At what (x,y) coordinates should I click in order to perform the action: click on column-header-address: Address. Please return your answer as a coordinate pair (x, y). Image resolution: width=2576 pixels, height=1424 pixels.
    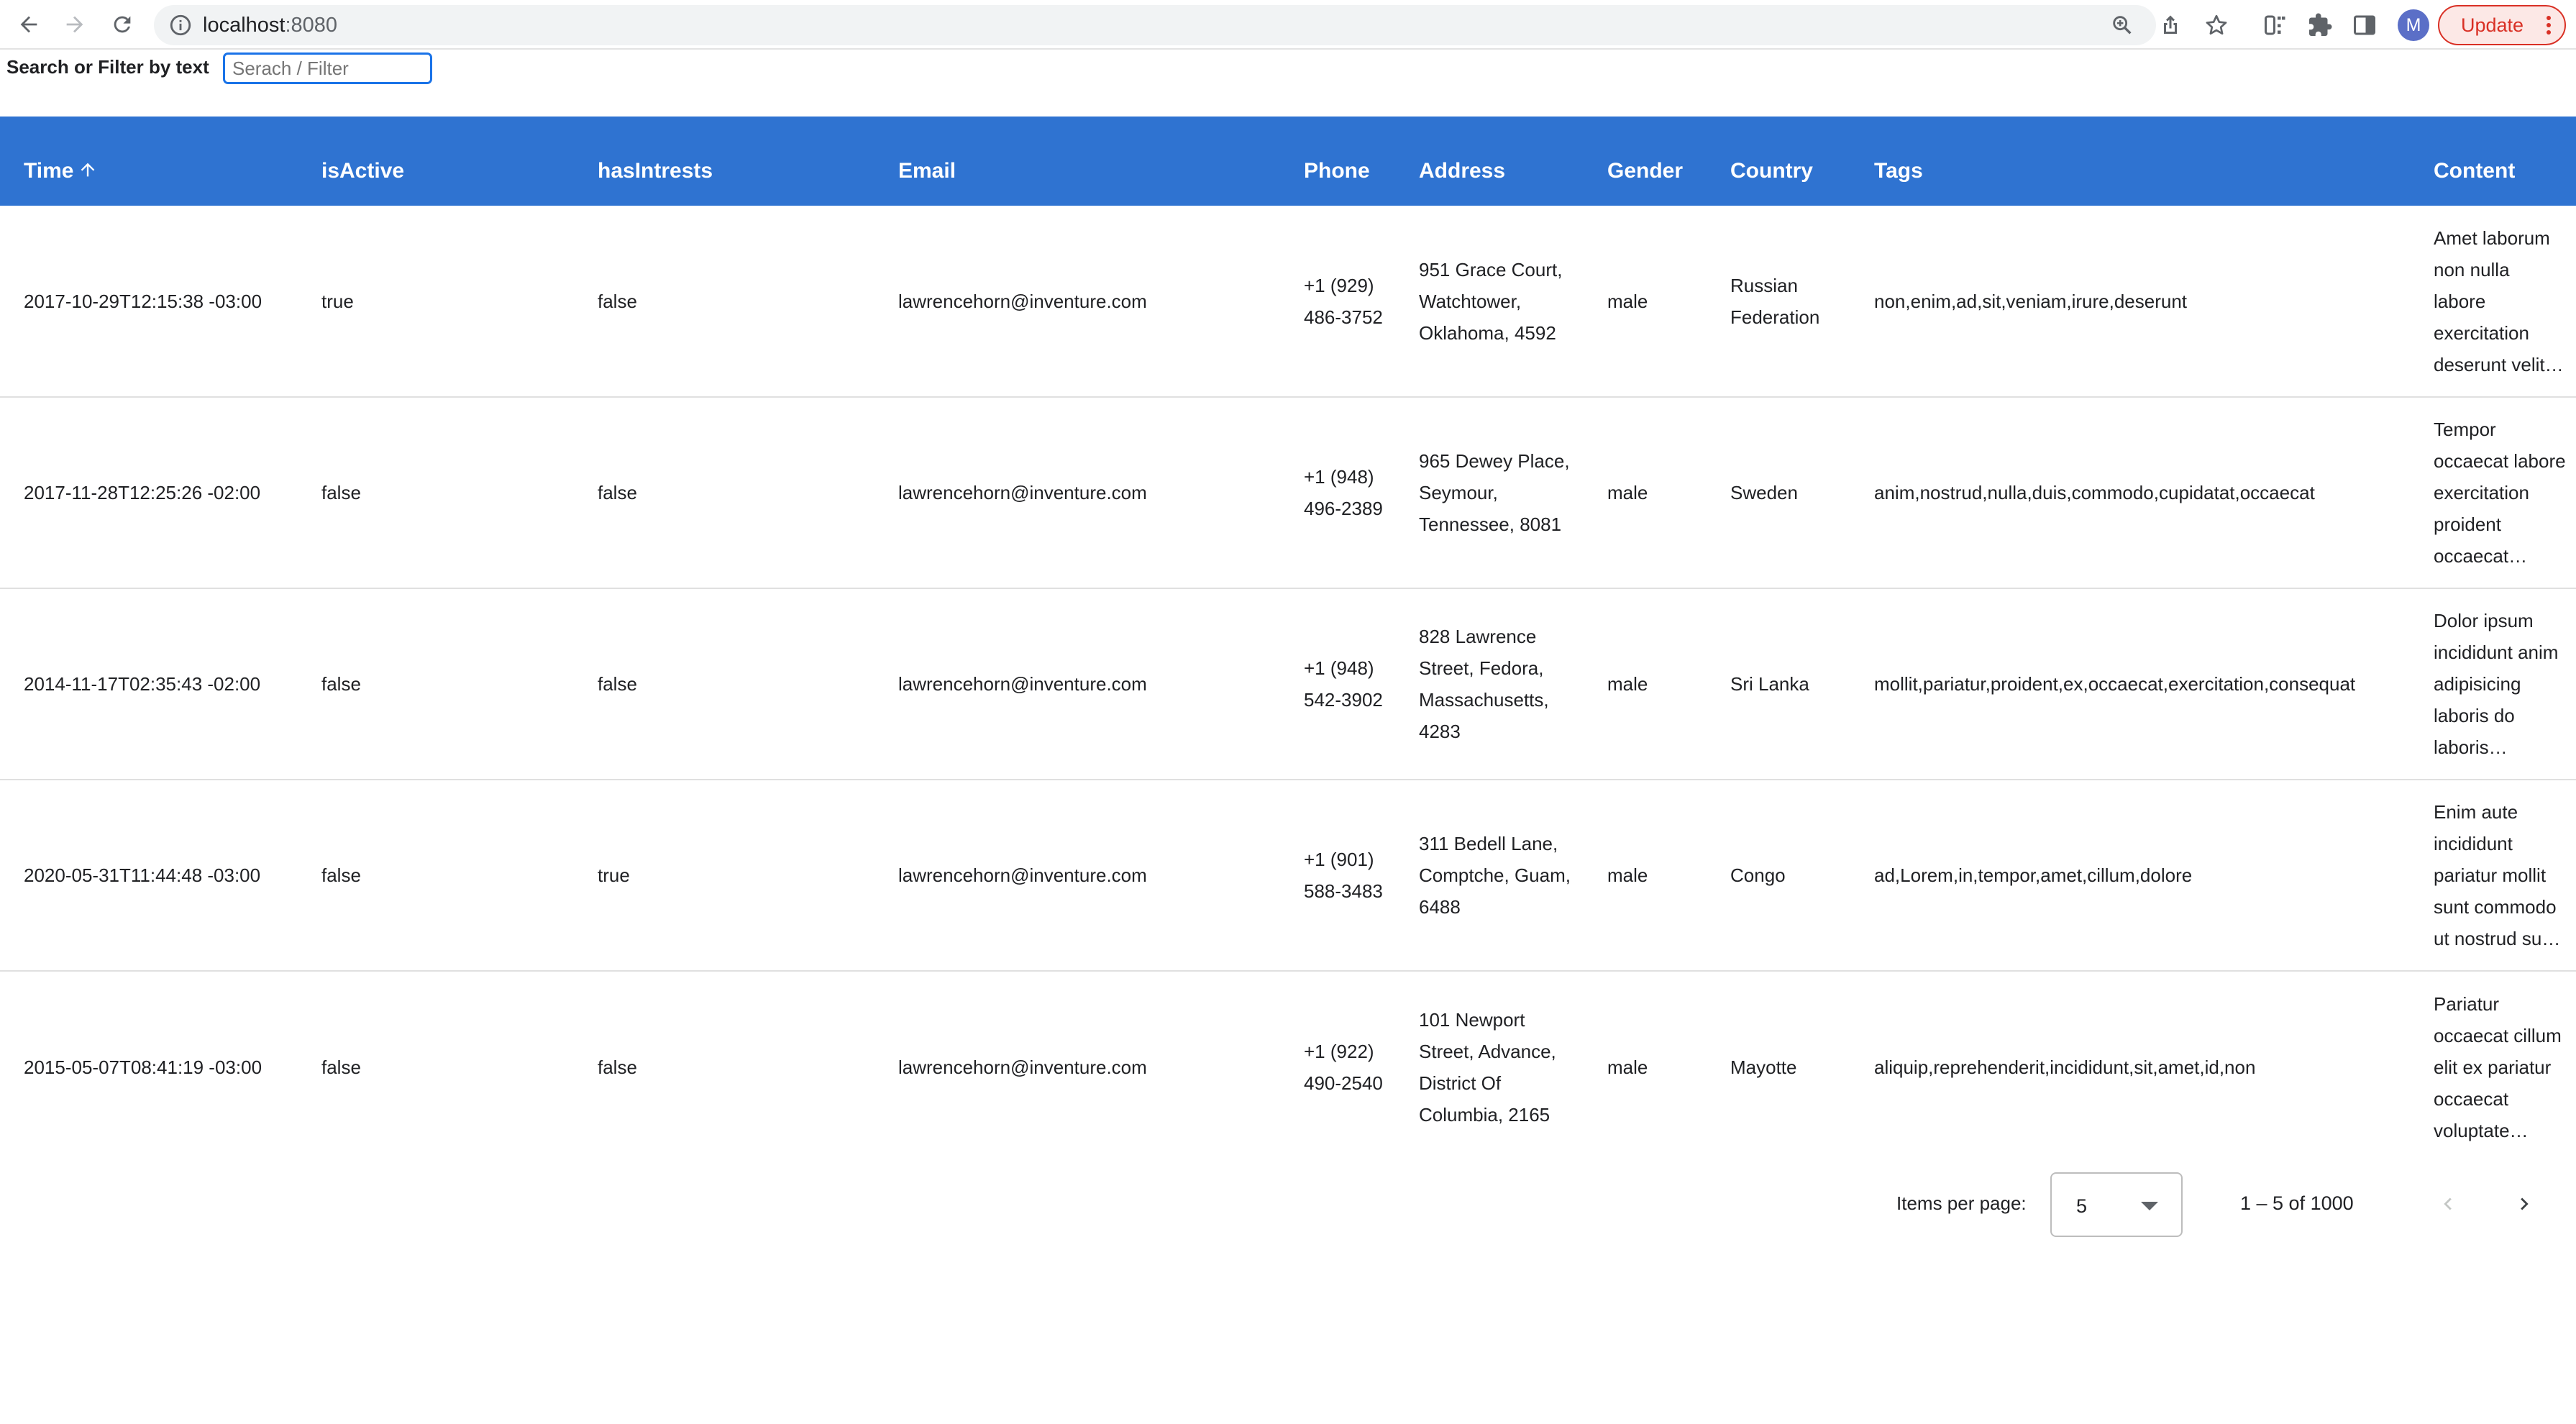
    Looking at the image, I should click on (1489, 161).